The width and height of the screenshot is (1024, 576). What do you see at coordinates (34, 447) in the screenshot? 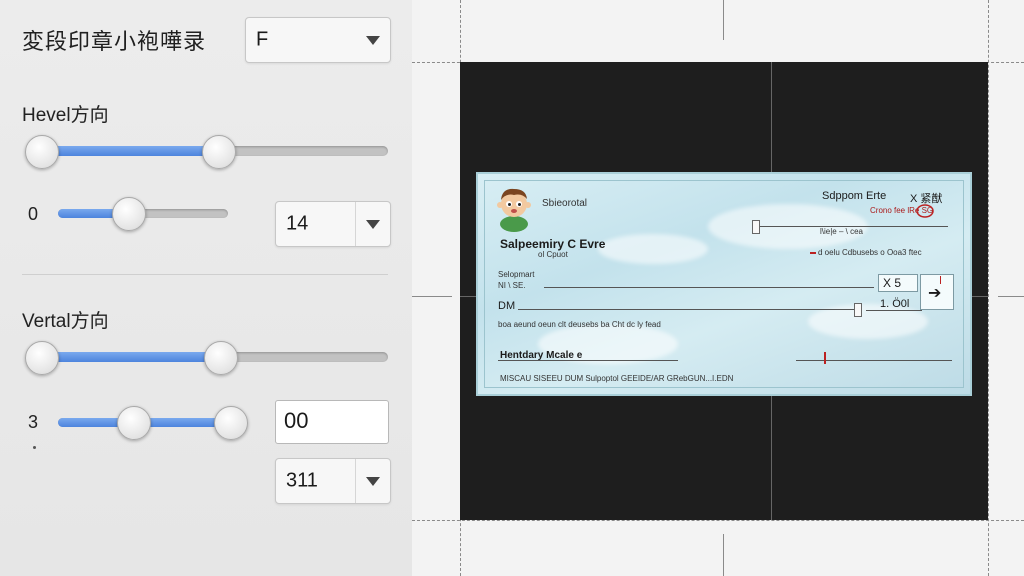
I see `vertical-offset-marker` at bounding box center [34, 447].